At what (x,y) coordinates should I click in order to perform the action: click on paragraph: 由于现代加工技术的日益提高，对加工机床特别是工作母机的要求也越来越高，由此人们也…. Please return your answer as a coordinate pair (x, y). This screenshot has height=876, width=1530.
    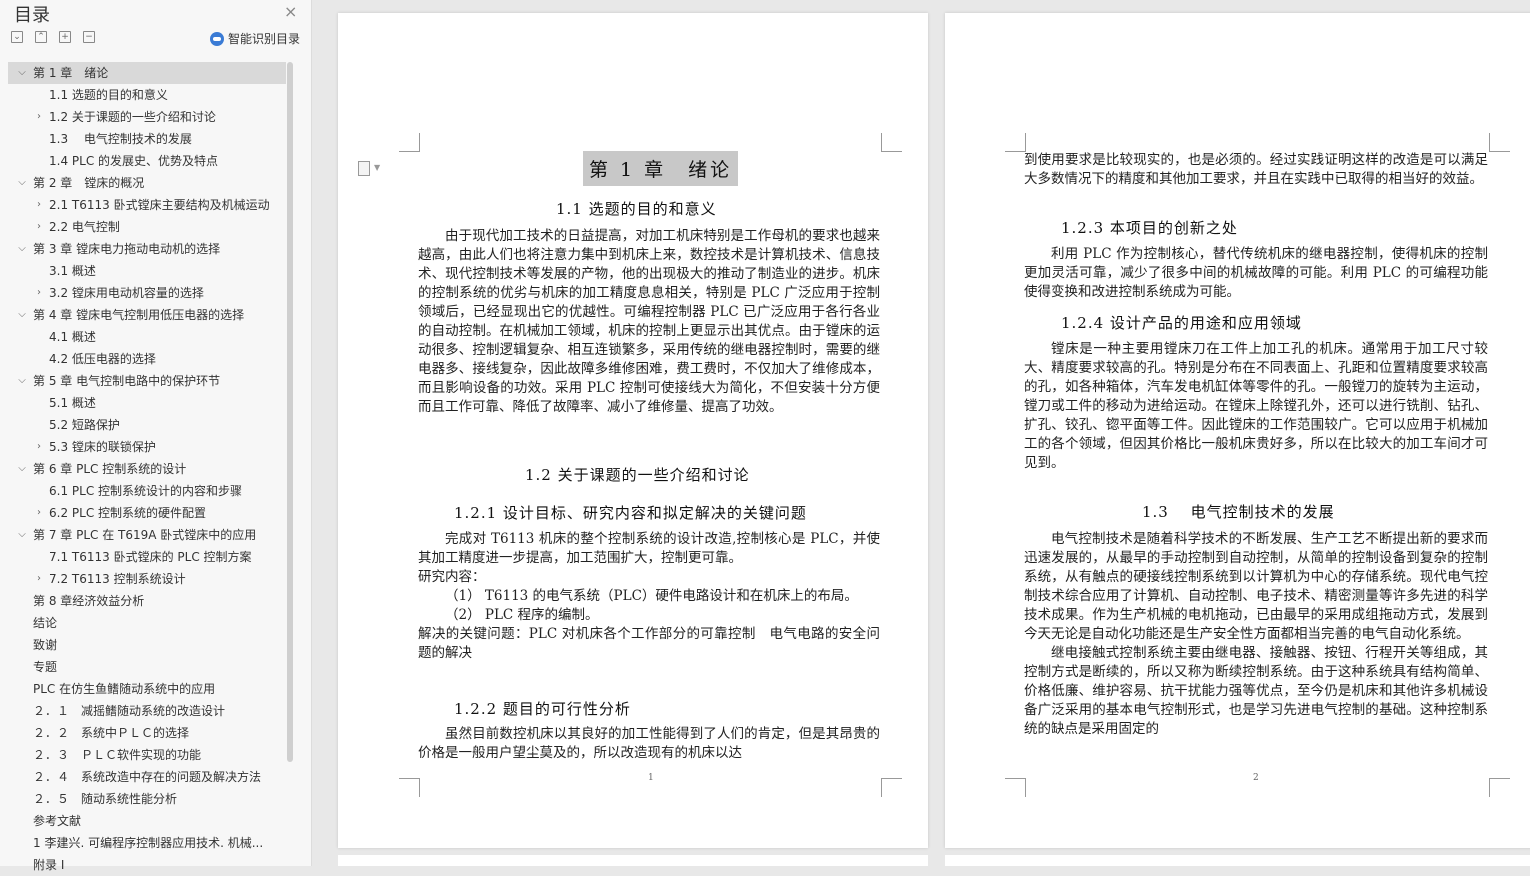
    Looking at the image, I should click on (649, 321).